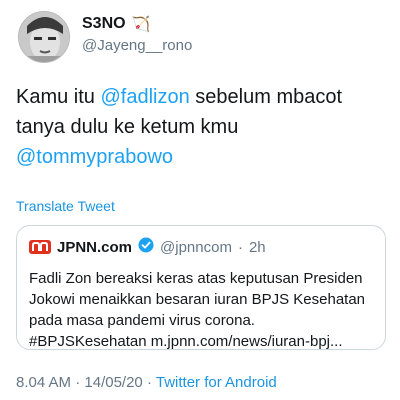  What do you see at coordinates (141, 24) in the screenshot?
I see `bow-arrow-icon: 🏹` at bounding box center [141, 24].